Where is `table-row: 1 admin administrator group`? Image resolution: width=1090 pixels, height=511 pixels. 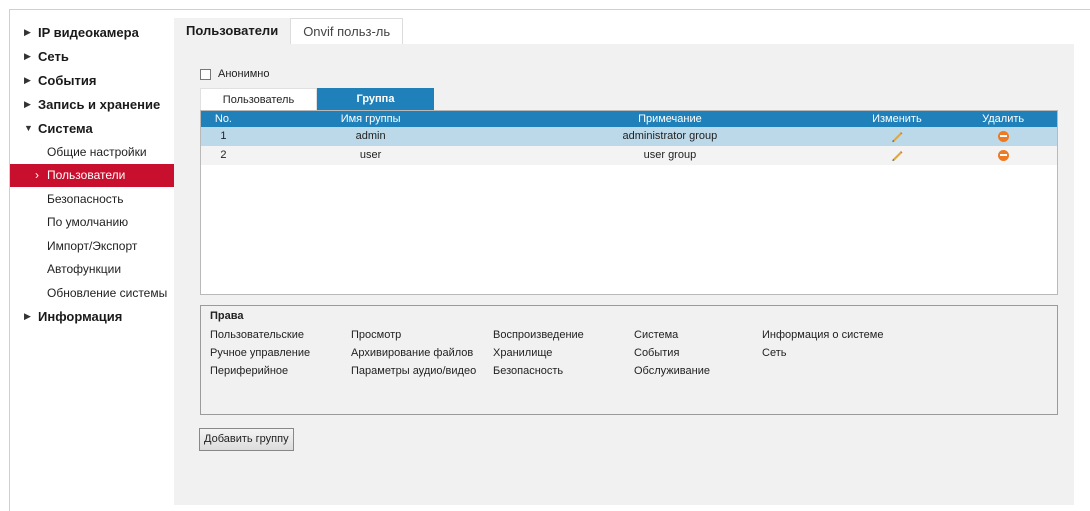 table-row: 1 admin administrator group is located at coordinates (629, 136).